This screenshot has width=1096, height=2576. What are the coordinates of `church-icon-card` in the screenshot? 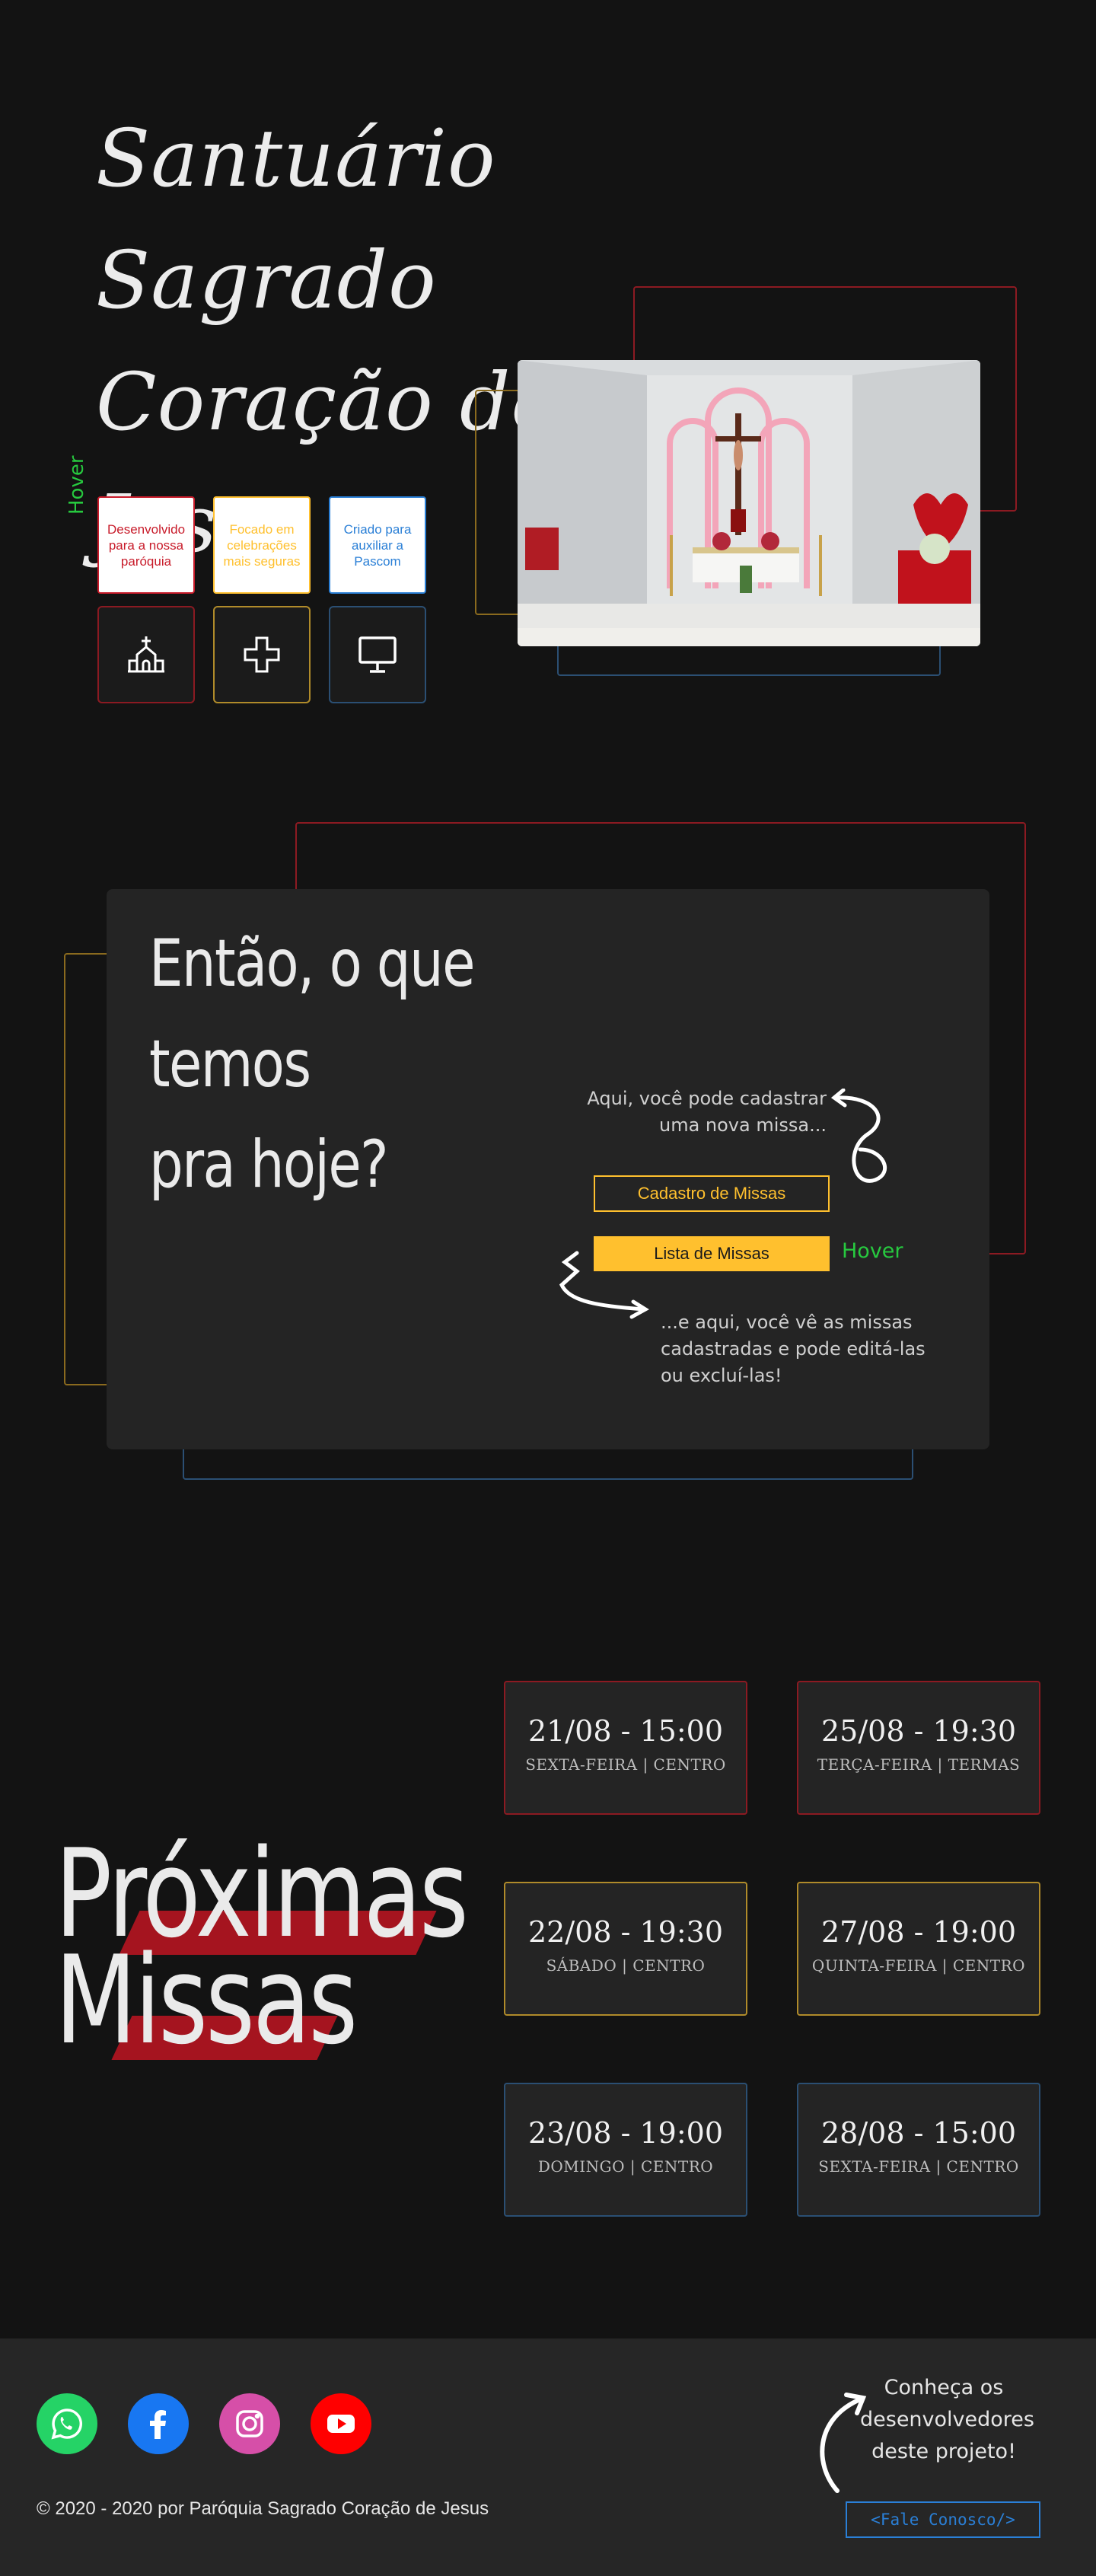 It's located at (146, 654).